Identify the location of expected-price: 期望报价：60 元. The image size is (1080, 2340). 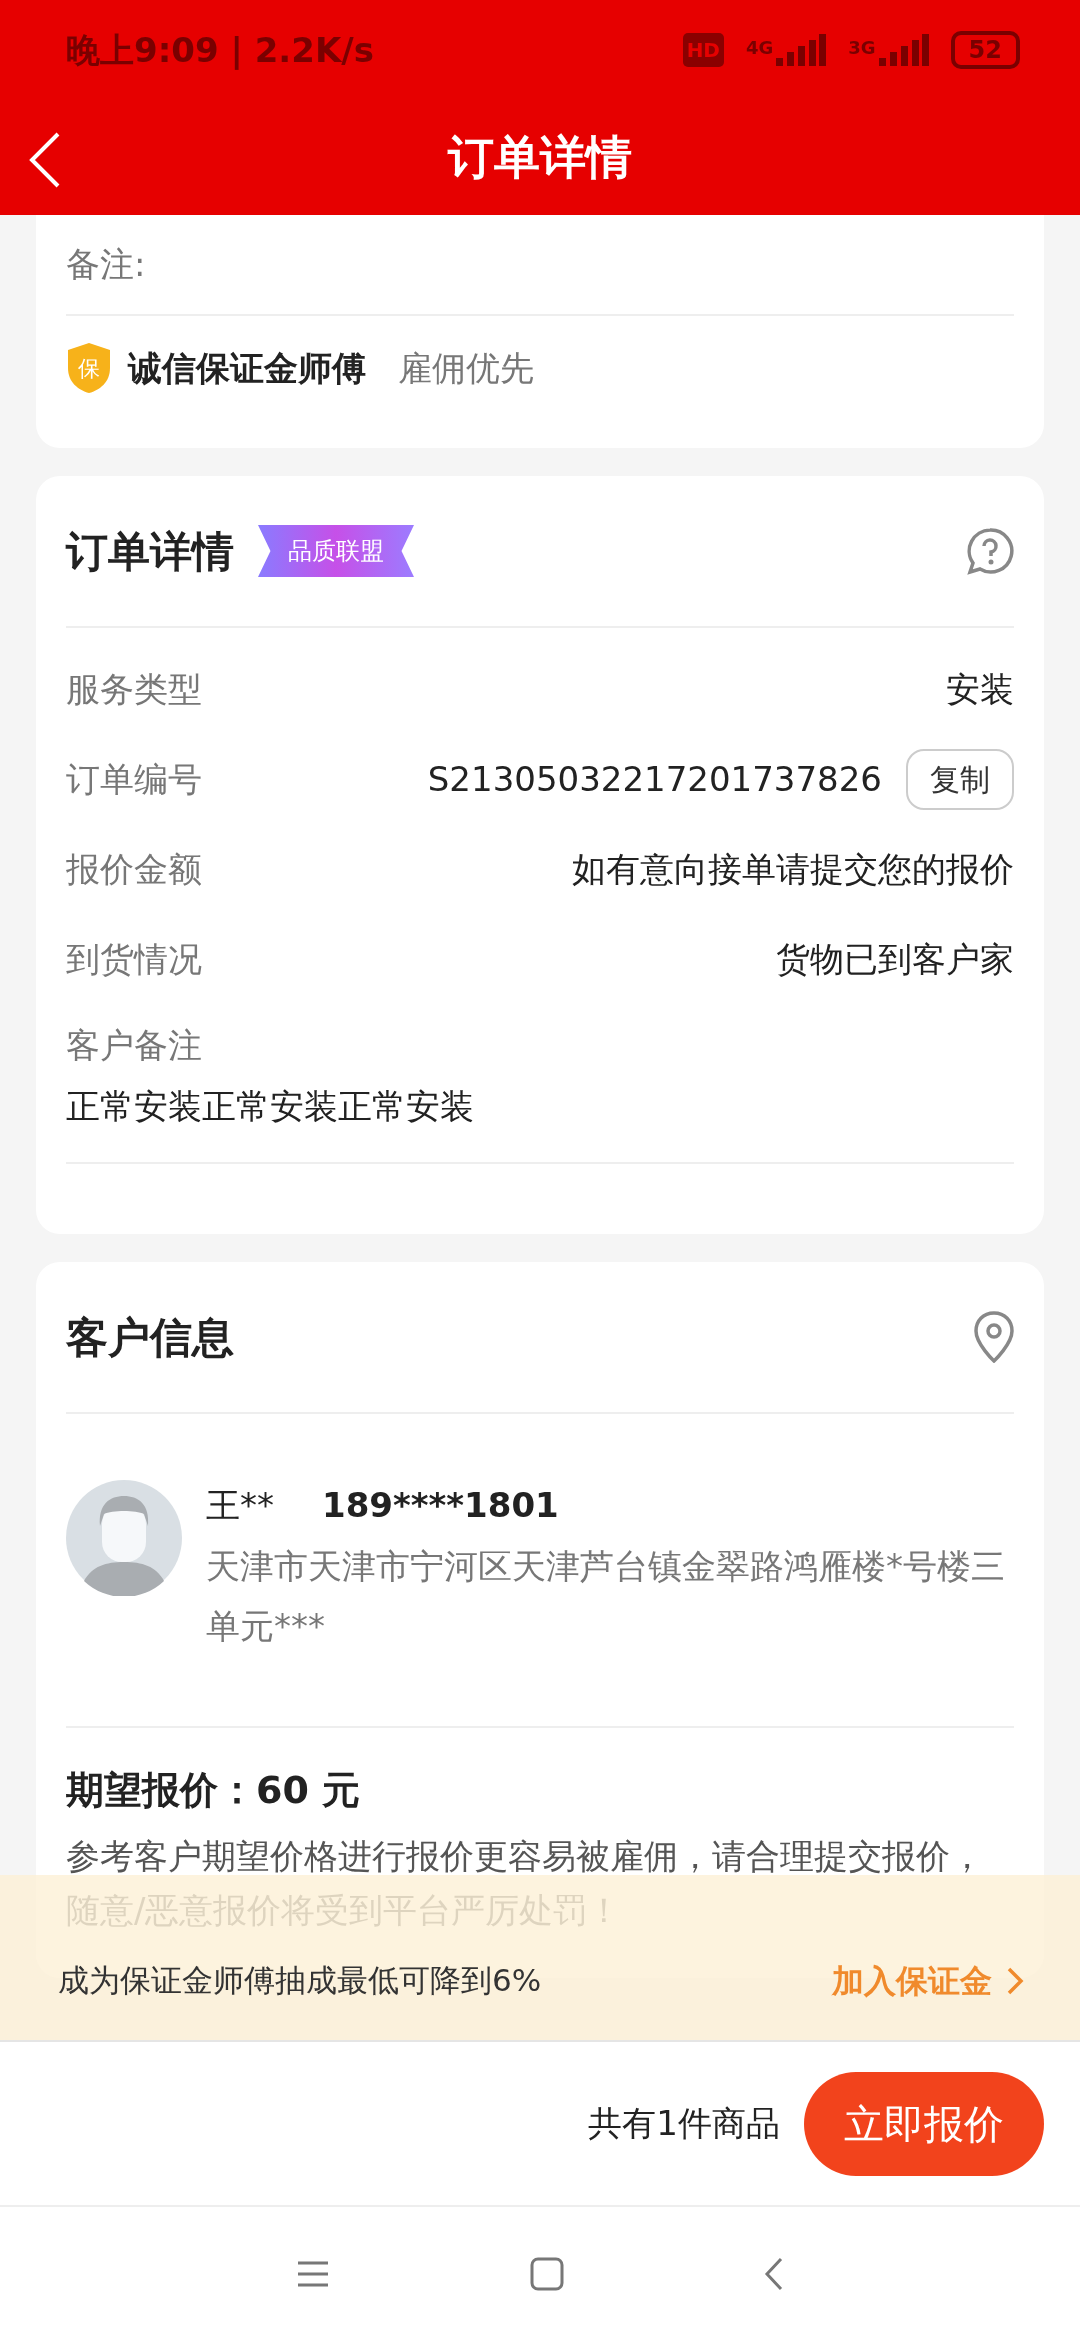
(213, 1790).